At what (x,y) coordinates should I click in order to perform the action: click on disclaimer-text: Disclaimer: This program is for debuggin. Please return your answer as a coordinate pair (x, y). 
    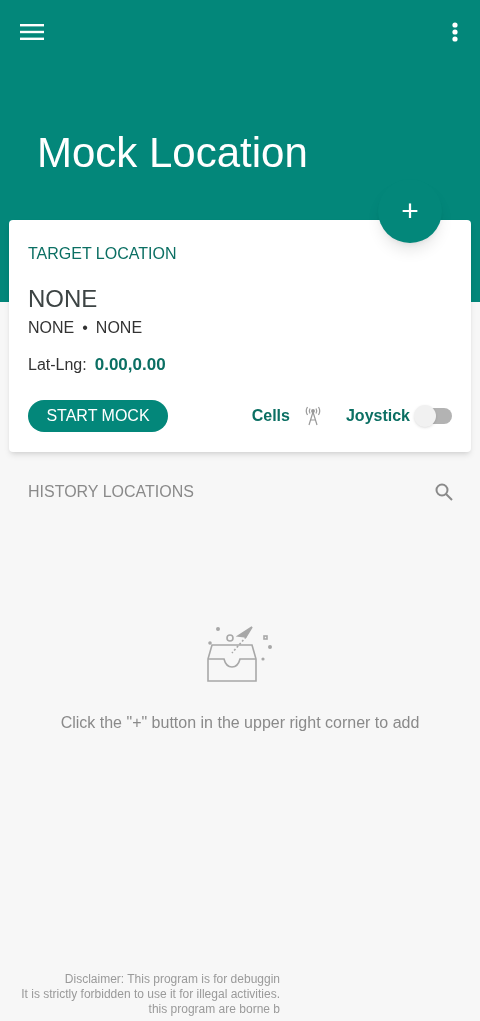
    Looking at the image, I should click on (172, 979).